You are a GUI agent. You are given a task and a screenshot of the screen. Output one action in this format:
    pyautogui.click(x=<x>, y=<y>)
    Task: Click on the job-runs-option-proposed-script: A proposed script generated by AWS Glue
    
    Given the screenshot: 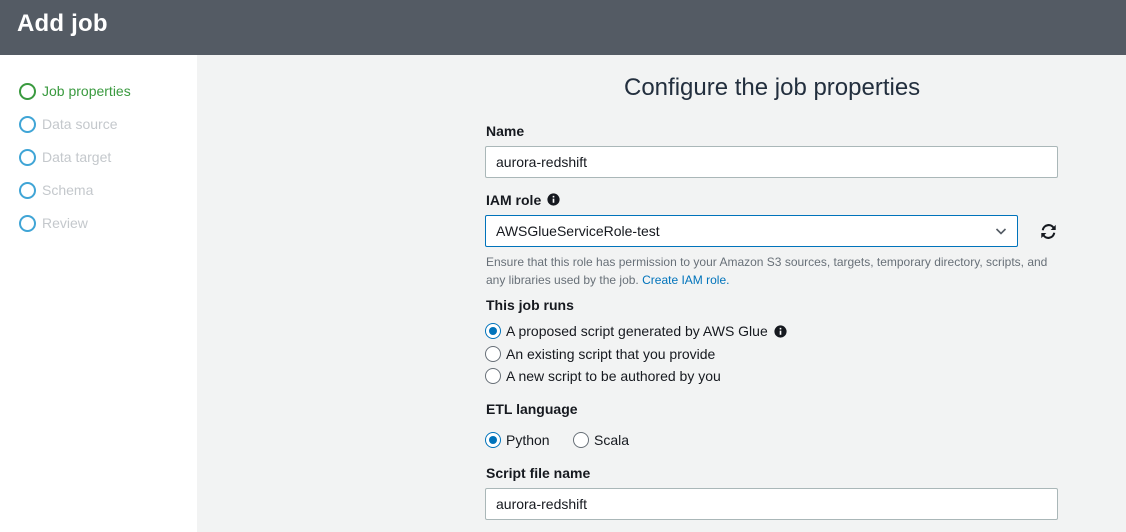 What is the action you would take?
    pyautogui.click(x=636, y=331)
    